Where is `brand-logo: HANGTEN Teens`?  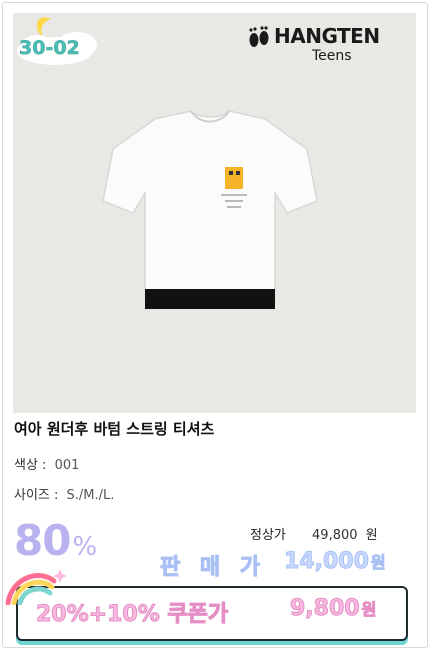 brand-logo: HANGTEN Teens is located at coordinates (326, 44).